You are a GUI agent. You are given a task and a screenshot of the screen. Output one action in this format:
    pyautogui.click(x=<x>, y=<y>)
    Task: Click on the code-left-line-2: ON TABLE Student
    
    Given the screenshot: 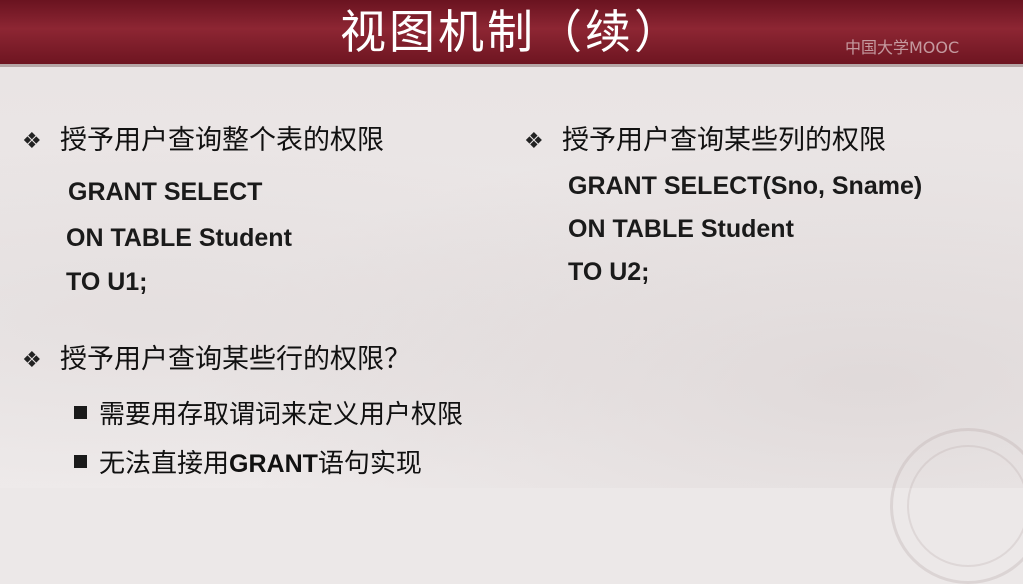 What is the action you would take?
    pyautogui.click(x=179, y=238)
    